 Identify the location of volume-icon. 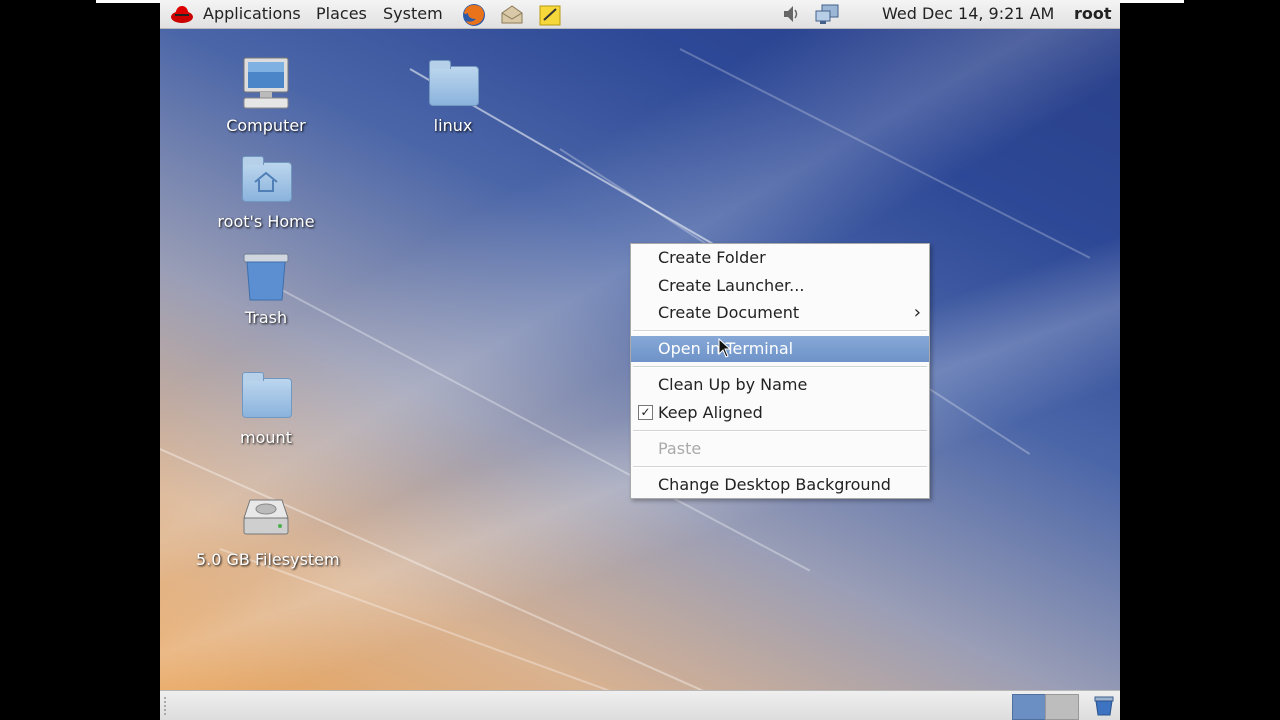
(791, 14).